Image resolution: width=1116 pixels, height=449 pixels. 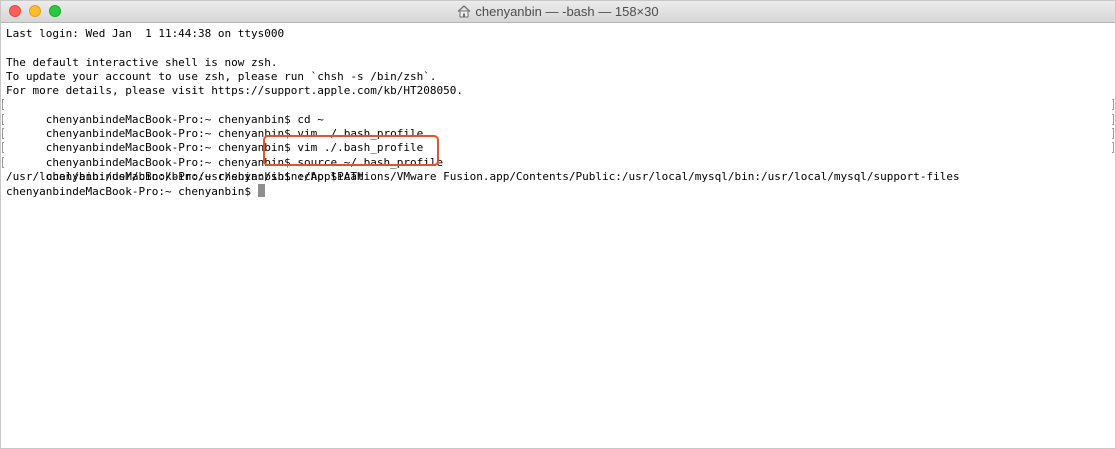 What do you see at coordinates (567, 11) in the screenshot?
I see `window-title-text: chenyanbin — -bash — 158×30` at bounding box center [567, 11].